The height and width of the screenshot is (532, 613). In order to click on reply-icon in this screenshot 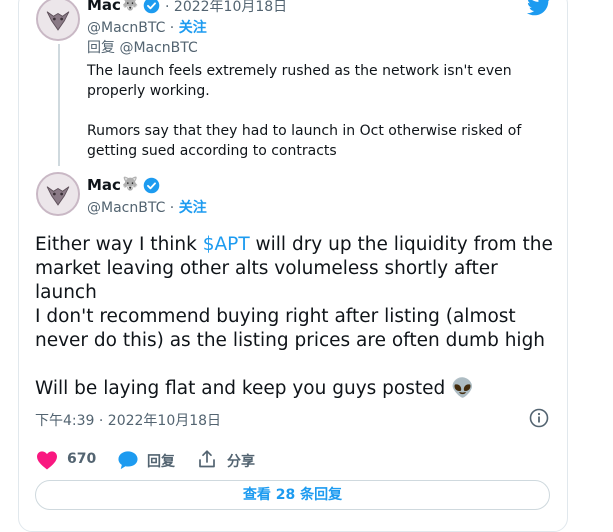, I will do `click(128, 460)`.